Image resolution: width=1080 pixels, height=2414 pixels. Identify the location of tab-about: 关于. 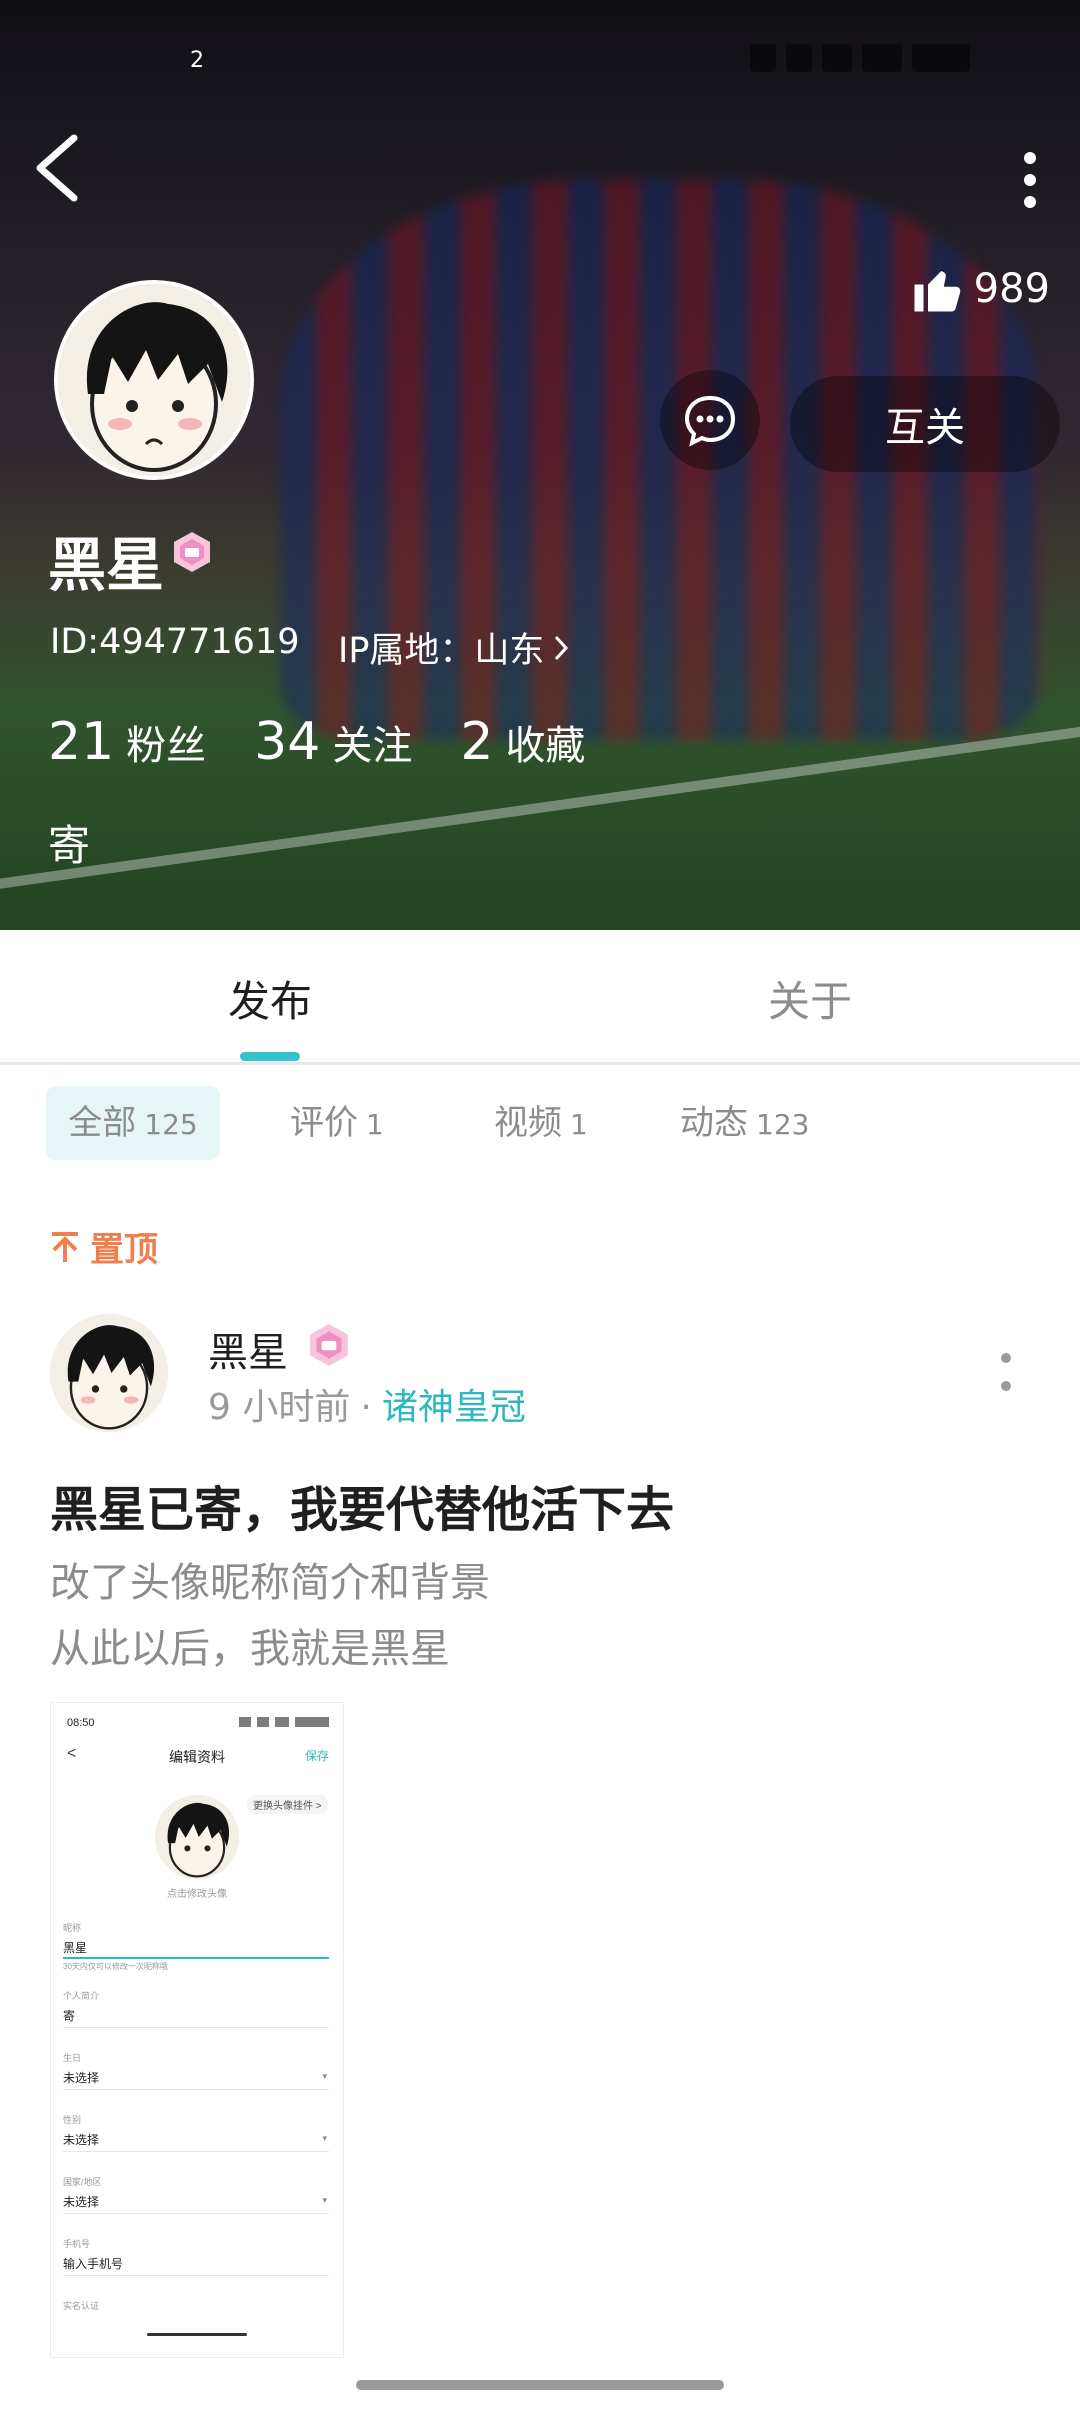
(810, 998).